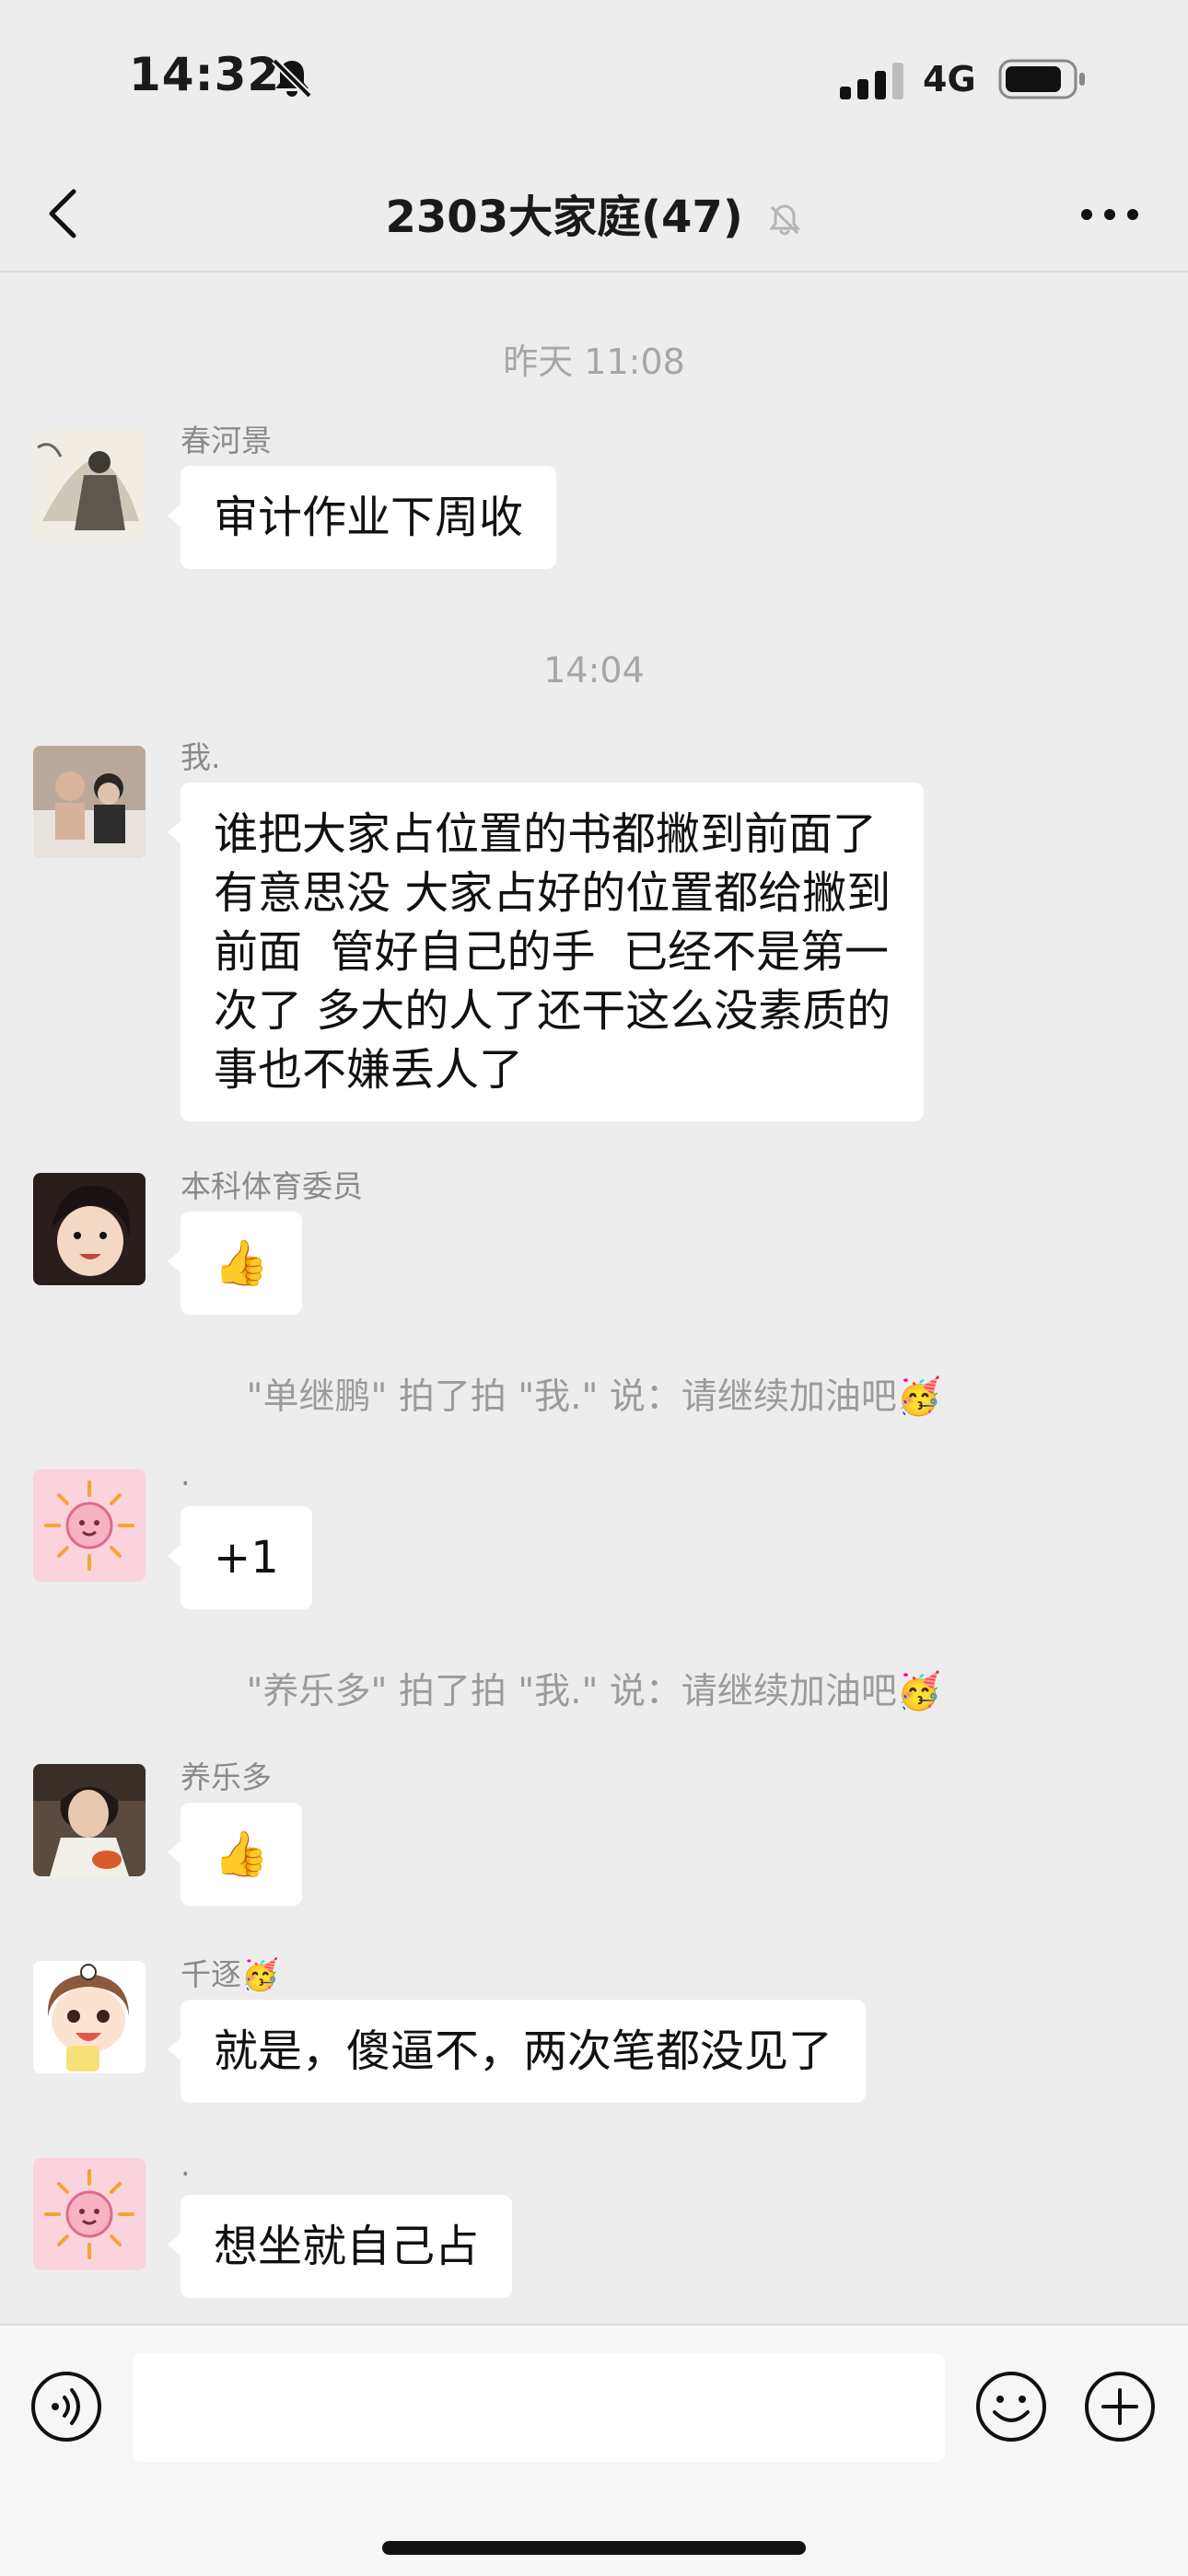 The height and width of the screenshot is (2576, 1188). What do you see at coordinates (594, 362) in the screenshot?
I see `timestamp: 昨天 11:08` at bounding box center [594, 362].